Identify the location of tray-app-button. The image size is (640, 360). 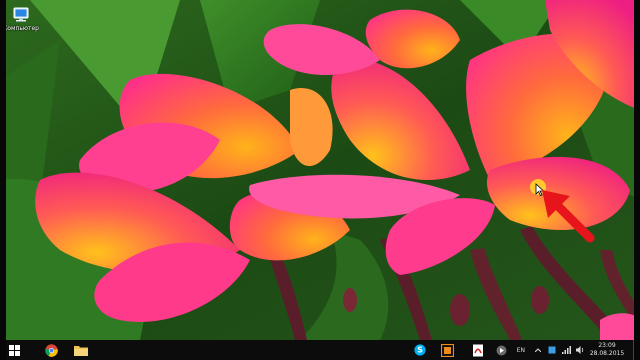
(552, 350).